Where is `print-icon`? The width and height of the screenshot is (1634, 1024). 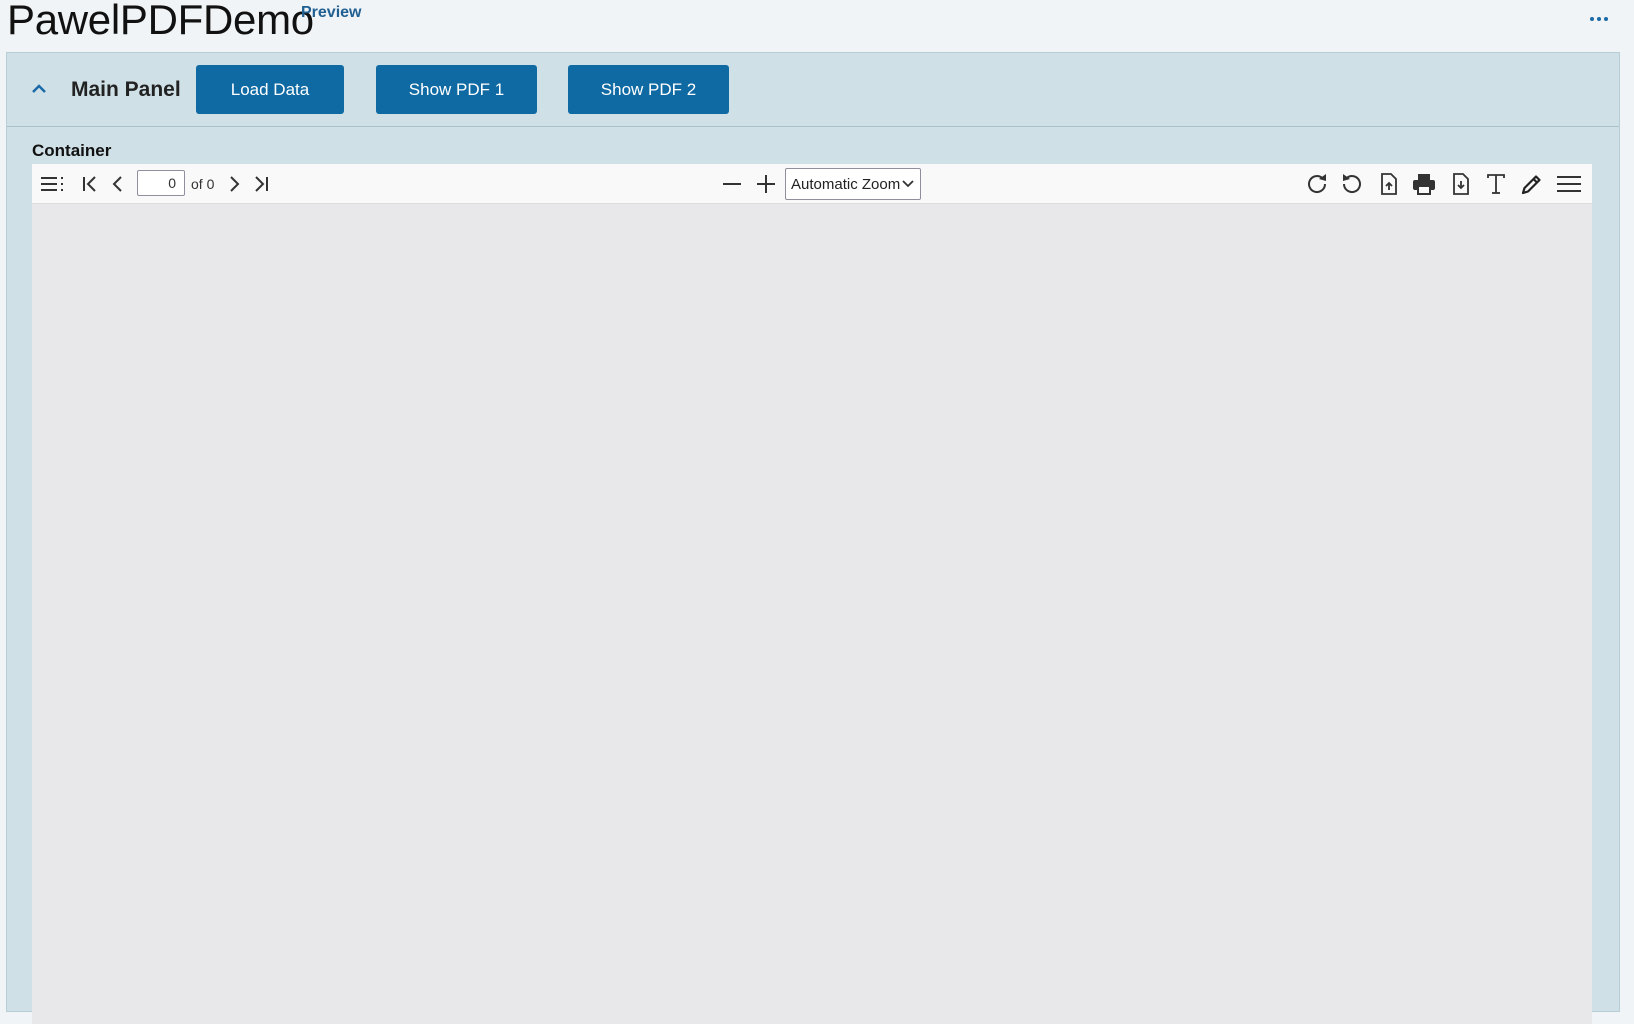
print-icon is located at coordinates (1424, 184).